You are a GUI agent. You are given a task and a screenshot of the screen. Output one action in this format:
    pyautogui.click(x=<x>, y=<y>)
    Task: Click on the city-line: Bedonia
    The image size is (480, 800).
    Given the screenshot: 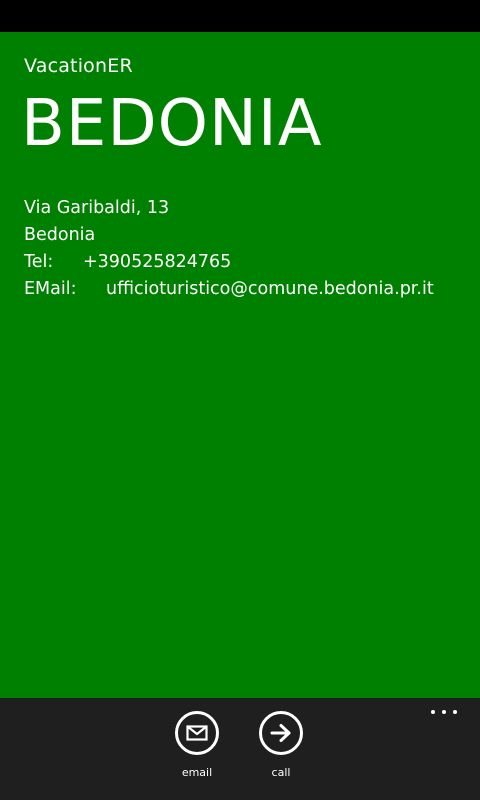 What is the action you would take?
    pyautogui.click(x=60, y=235)
    